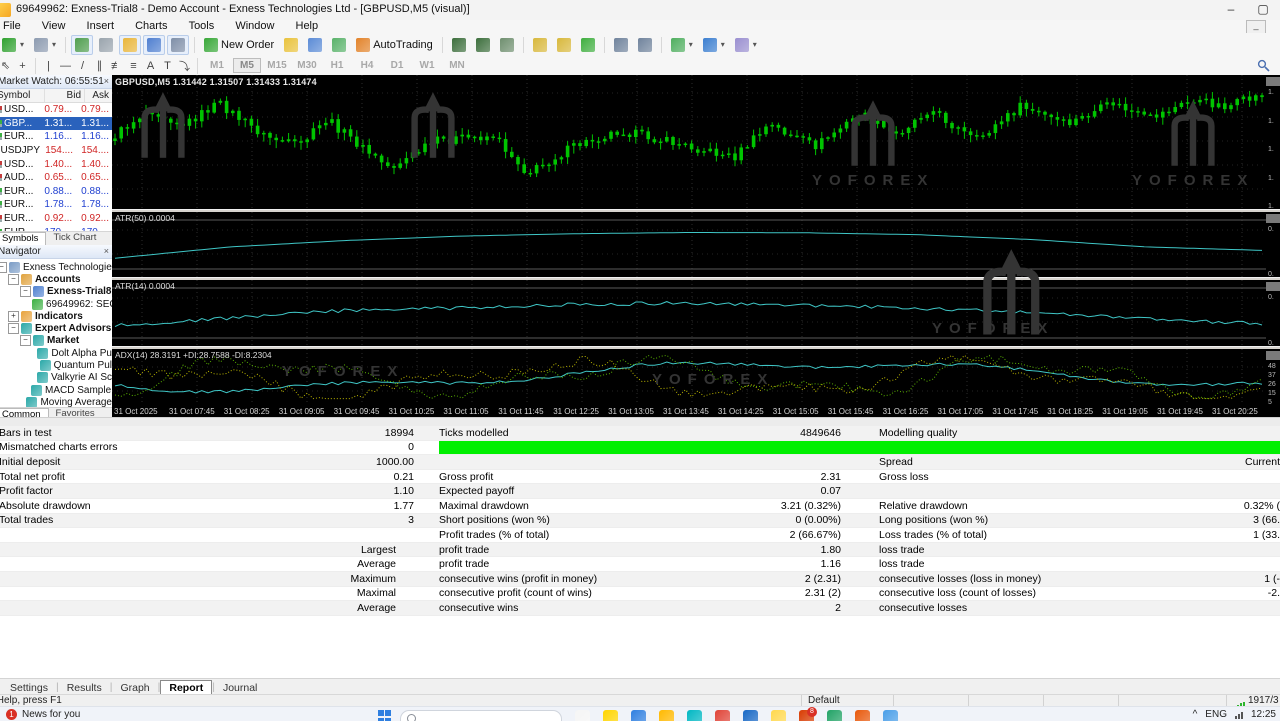 This screenshot has height=721, width=1280. I want to click on tree-item: − Exness-Trial8, so click(56, 292).